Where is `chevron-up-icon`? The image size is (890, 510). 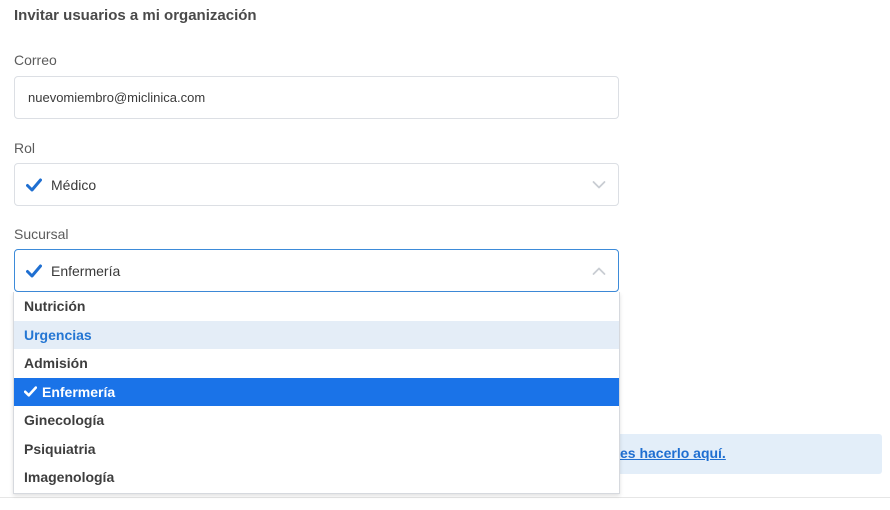
chevron-up-icon is located at coordinates (599, 271).